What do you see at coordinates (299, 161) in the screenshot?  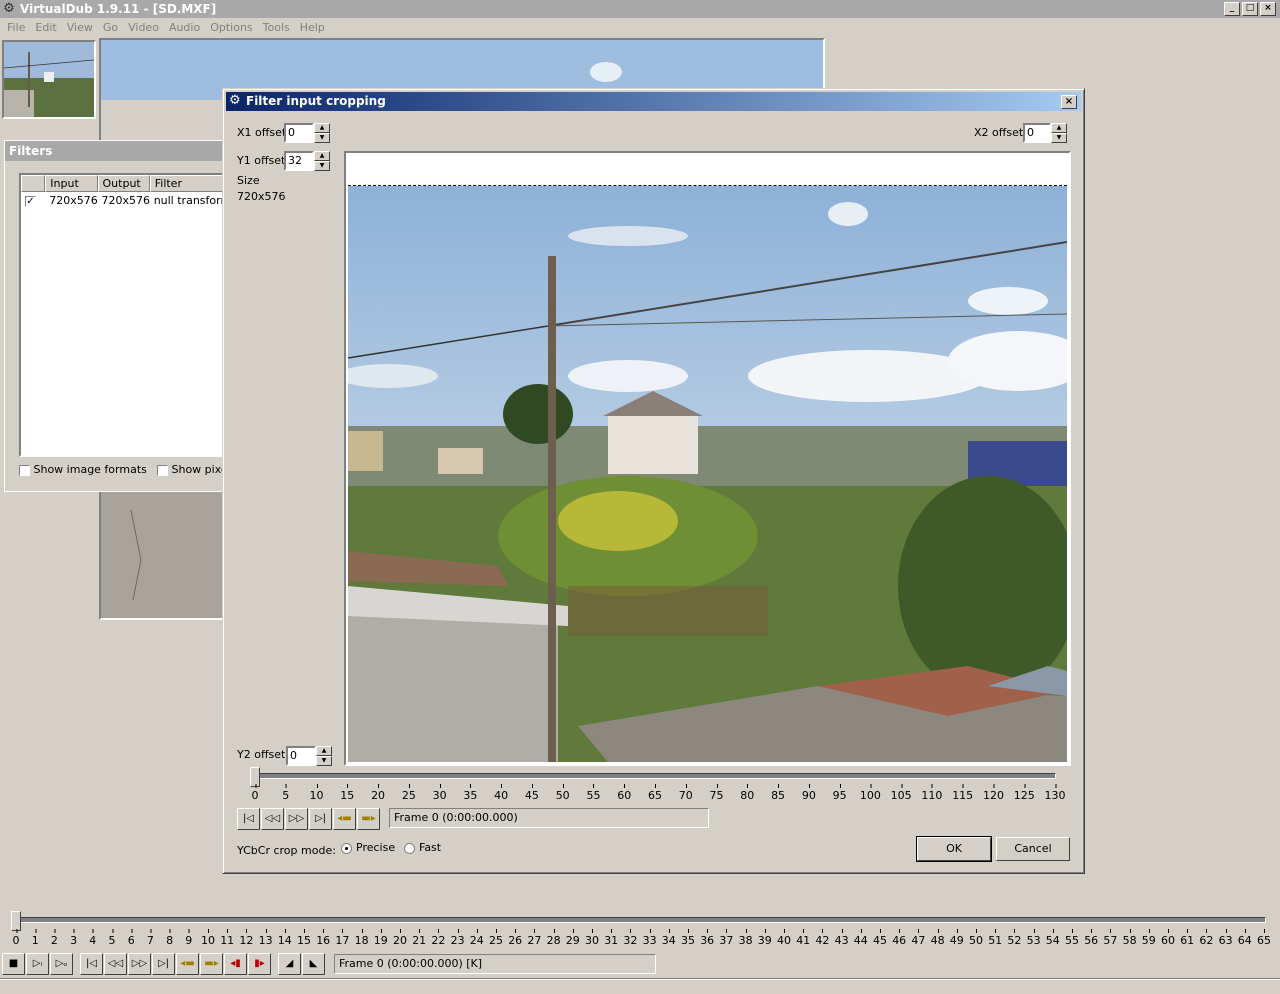 I see `y1-offset-input: 32` at bounding box center [299, 161].